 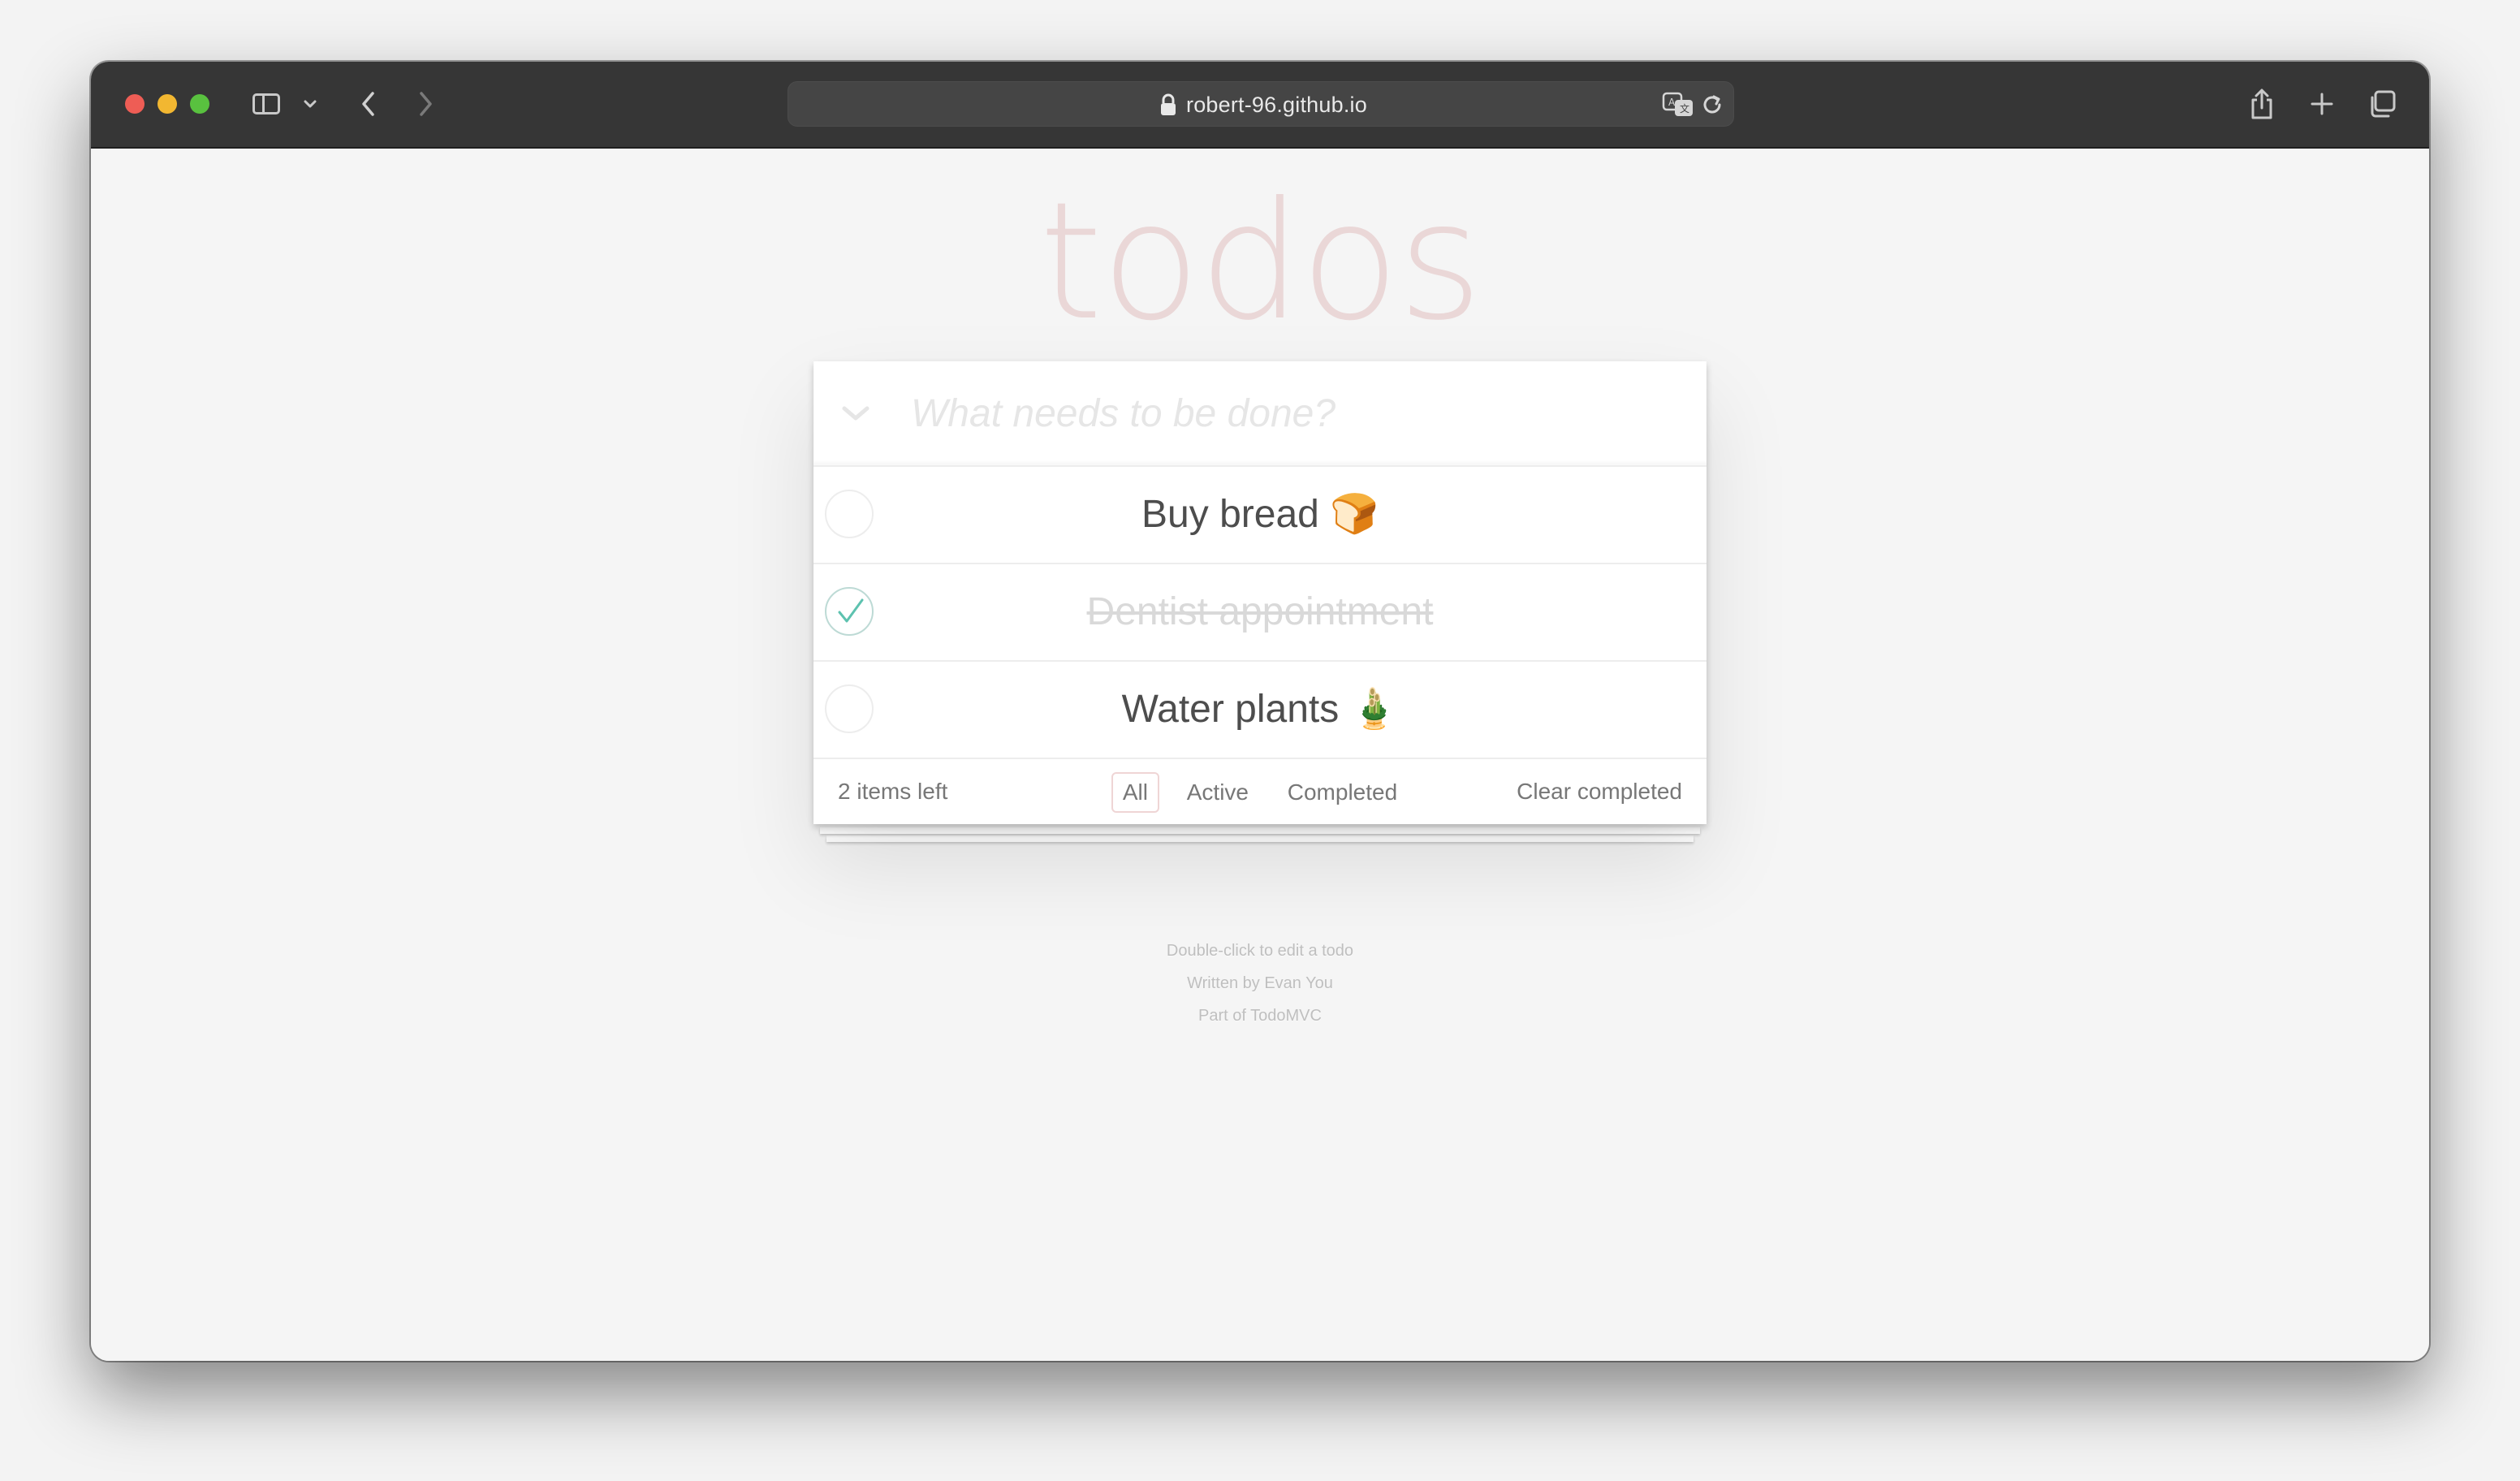 I want to click on info-todomvc: Part of TodoMVC, so click(x=1260, y=1016).